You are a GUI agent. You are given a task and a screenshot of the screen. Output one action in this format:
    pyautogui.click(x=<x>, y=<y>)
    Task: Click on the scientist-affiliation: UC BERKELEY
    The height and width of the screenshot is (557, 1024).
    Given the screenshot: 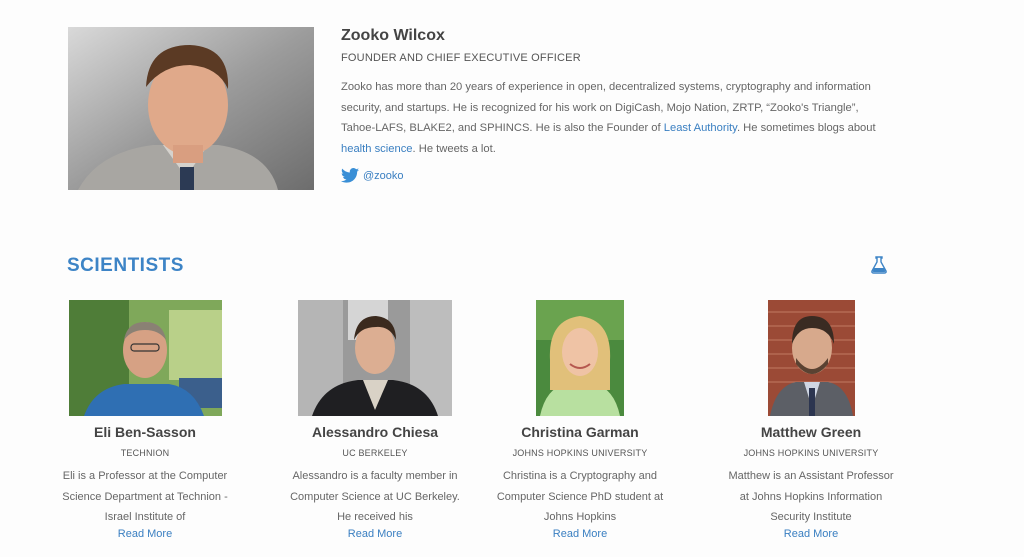 What is the action you would take?
    pyautogui.click(x=375, y=453)
    